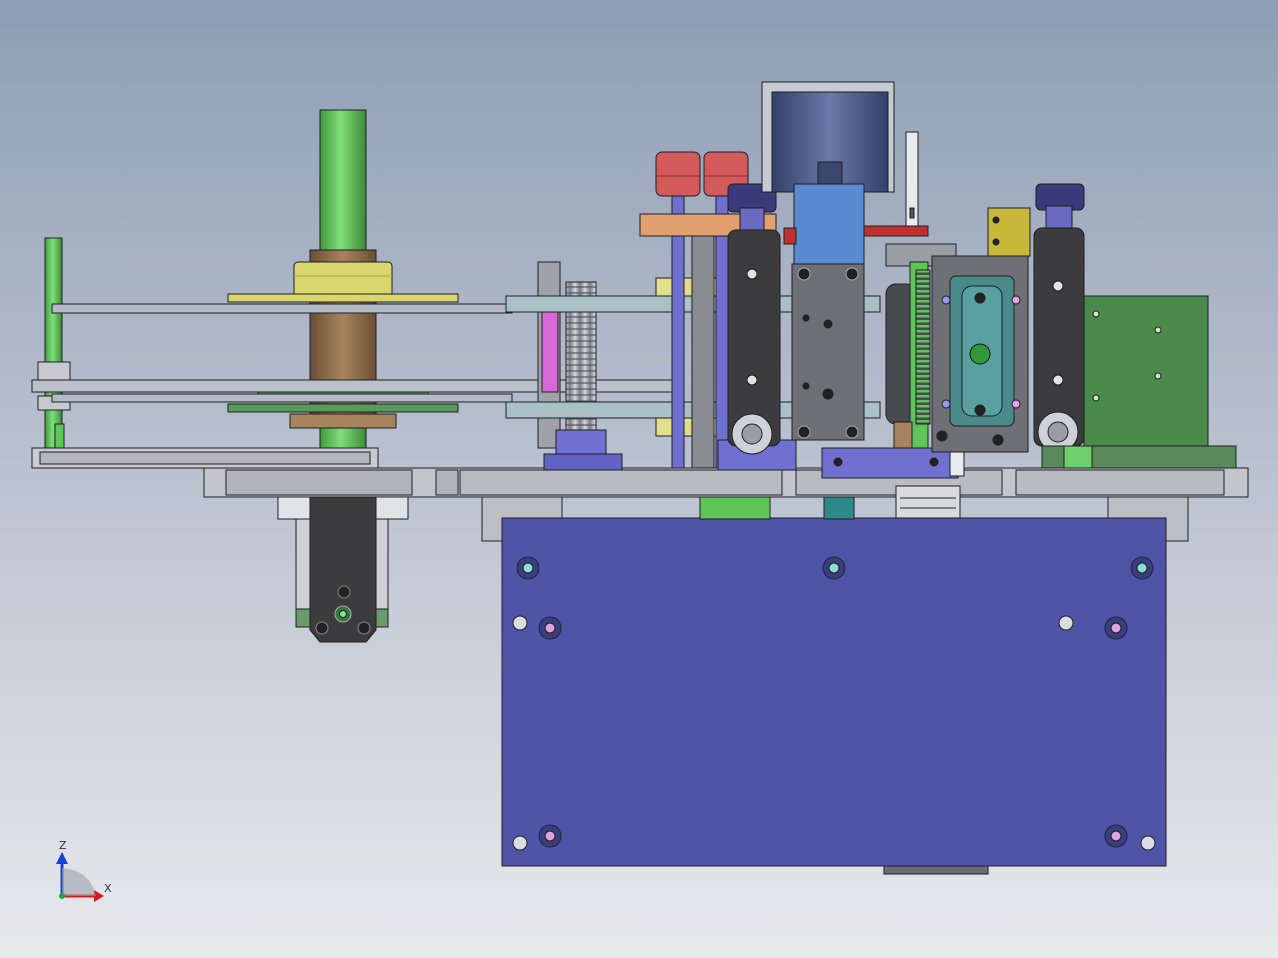 This screenshot has width=1278, height=958. I want to click on z-axis-label: Z, so click(63, 845).